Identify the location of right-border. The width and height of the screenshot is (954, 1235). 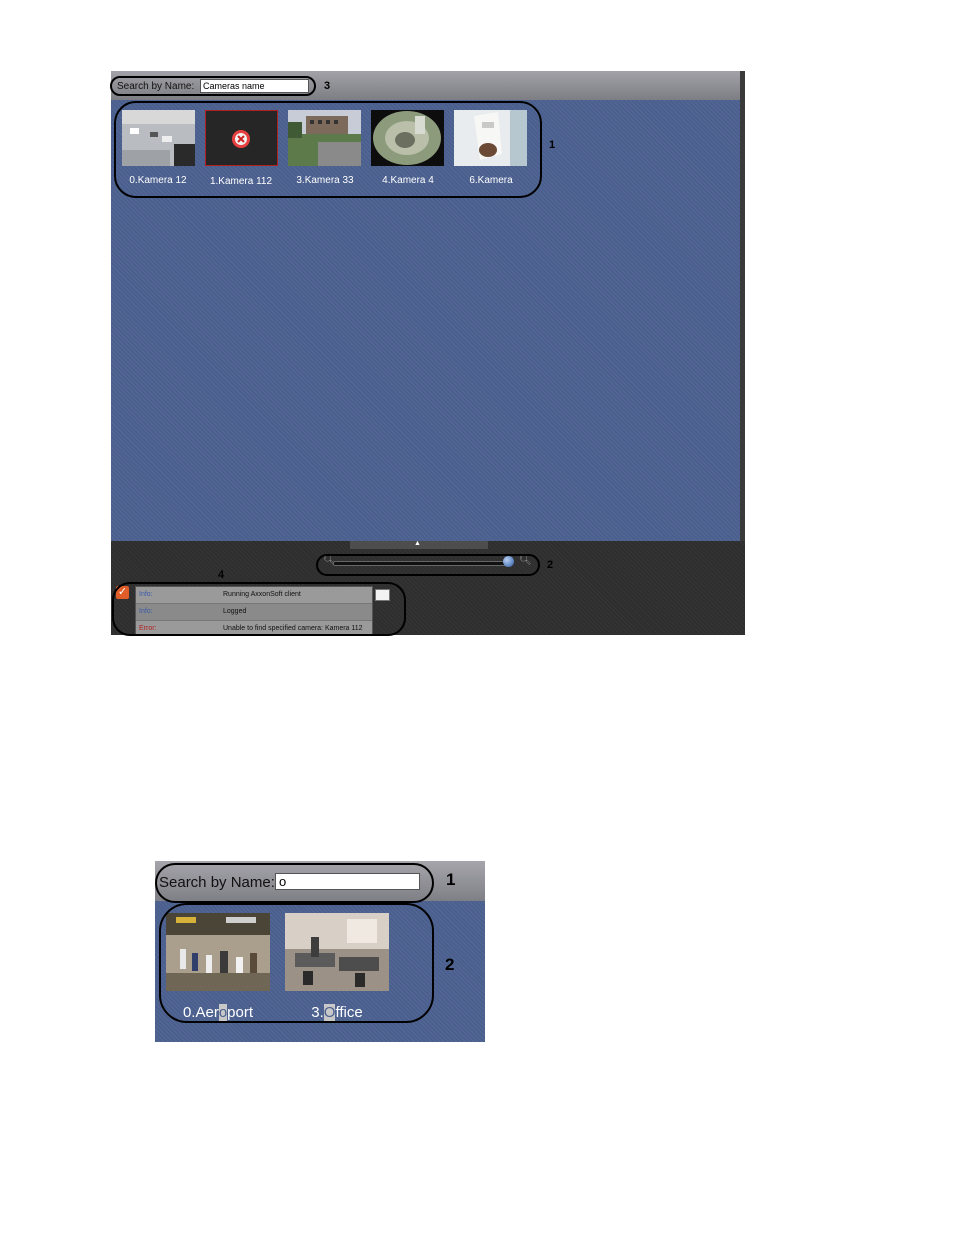
(742, 306).